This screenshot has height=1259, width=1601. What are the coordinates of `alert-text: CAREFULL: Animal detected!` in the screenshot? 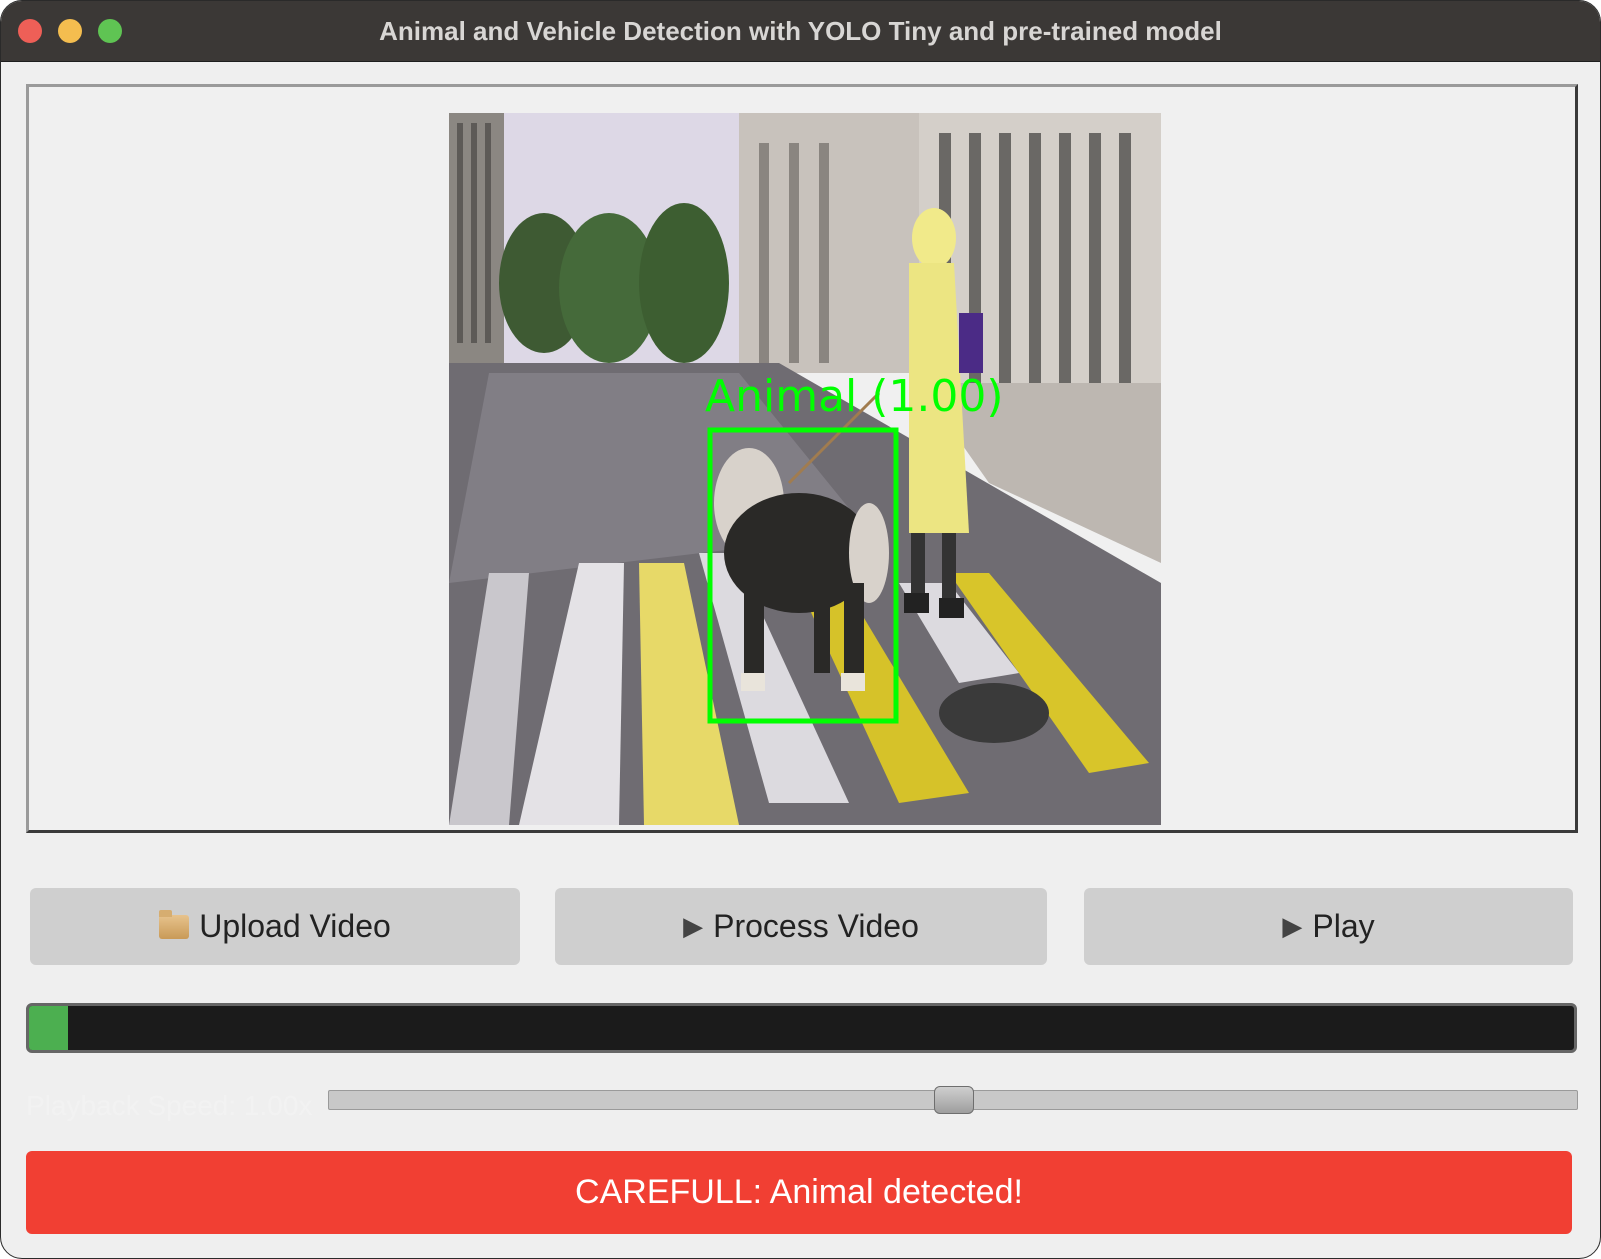 It's located at (799, 1192).